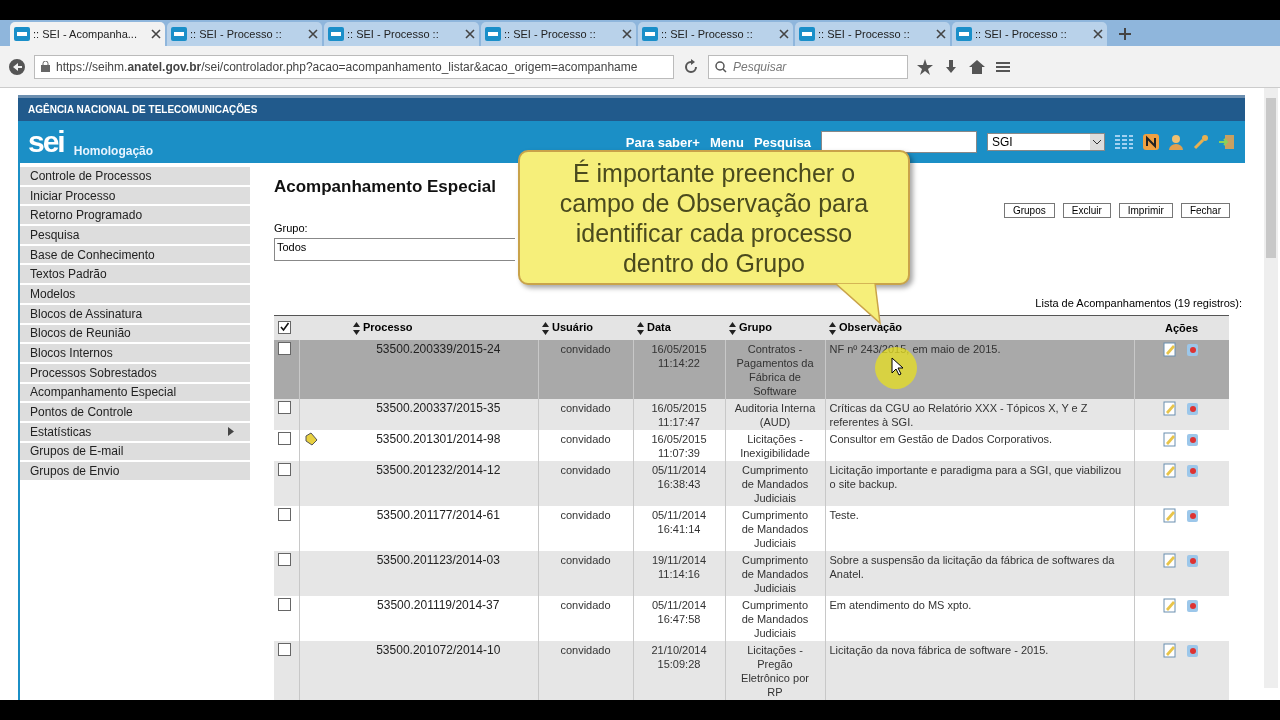  I want to click on back-icon, so click(17, 66).